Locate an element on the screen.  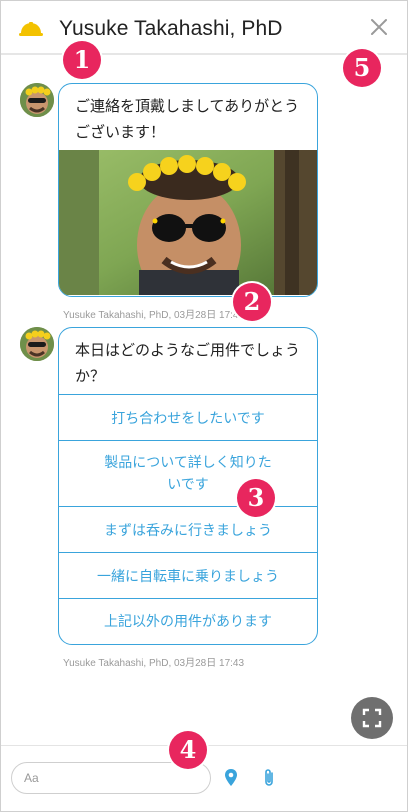
fullscreen-icon is located at coordinates (372, 718).